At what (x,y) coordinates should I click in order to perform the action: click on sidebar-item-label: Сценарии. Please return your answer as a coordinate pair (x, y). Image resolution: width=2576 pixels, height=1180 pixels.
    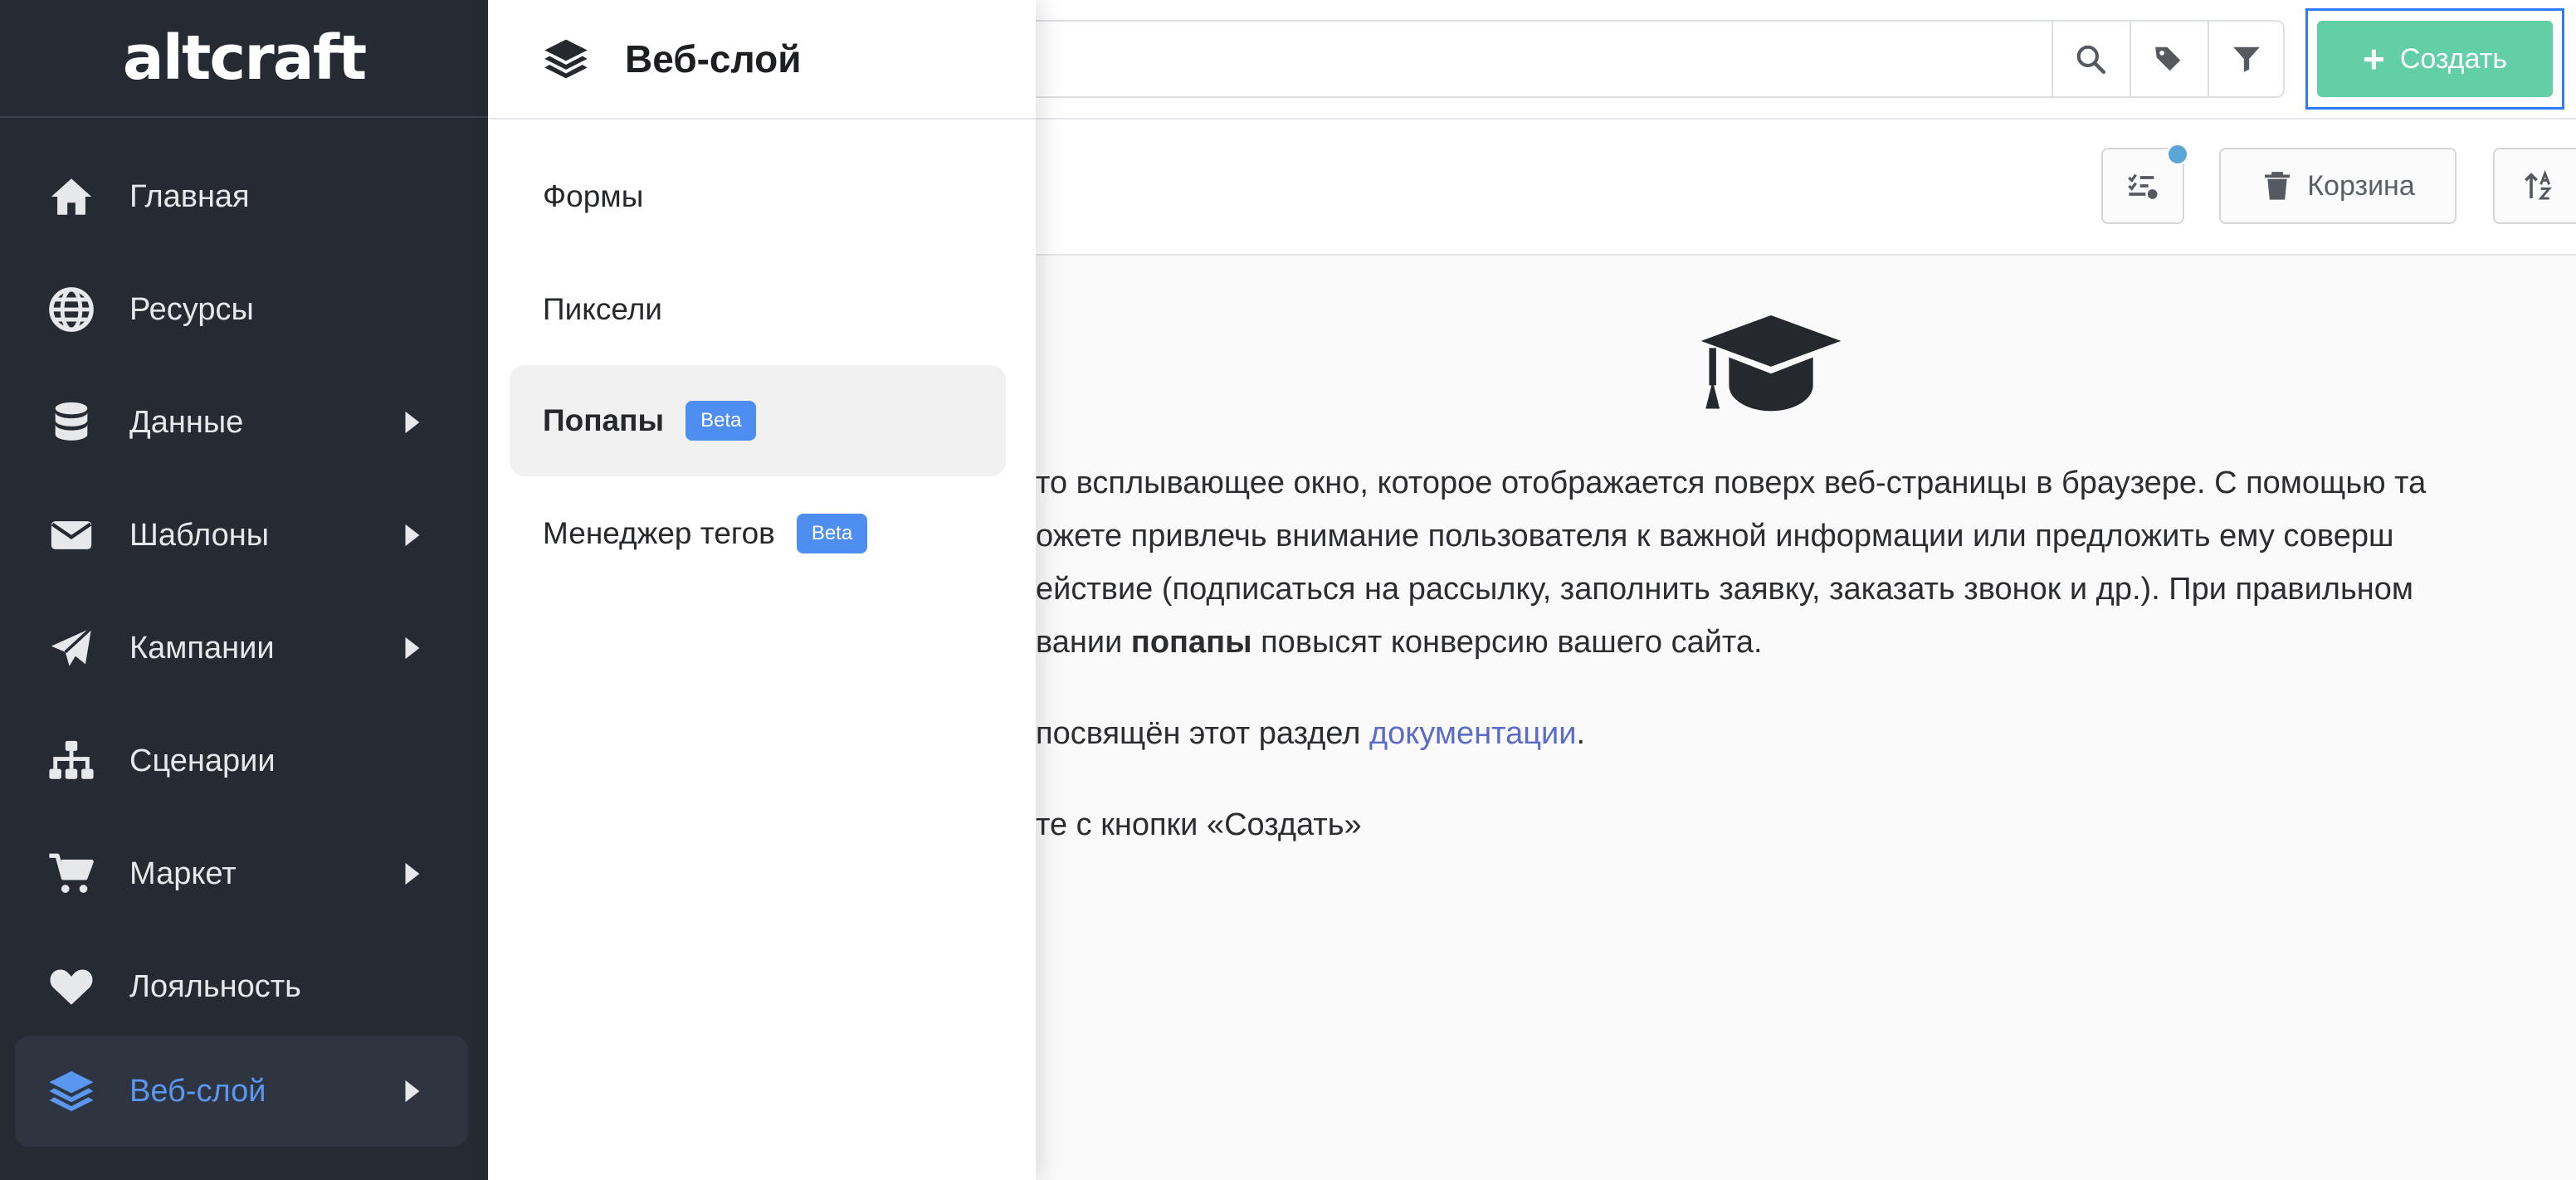
    Looking at the image, I should click on (203, 760).